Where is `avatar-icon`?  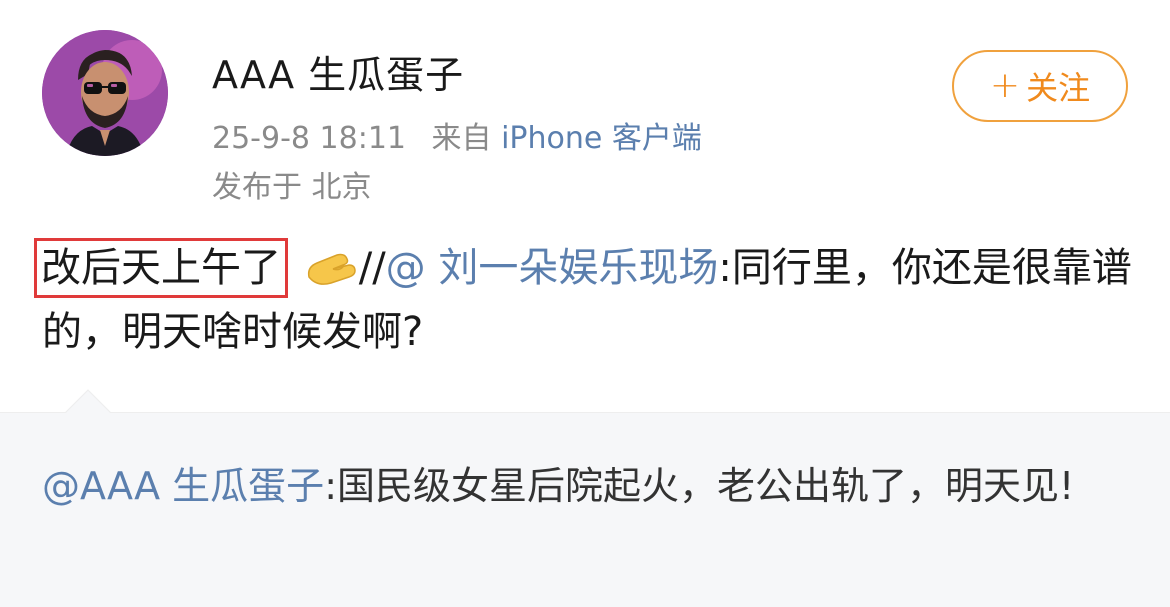
avatar-icon is located at coordinates (105, 93).